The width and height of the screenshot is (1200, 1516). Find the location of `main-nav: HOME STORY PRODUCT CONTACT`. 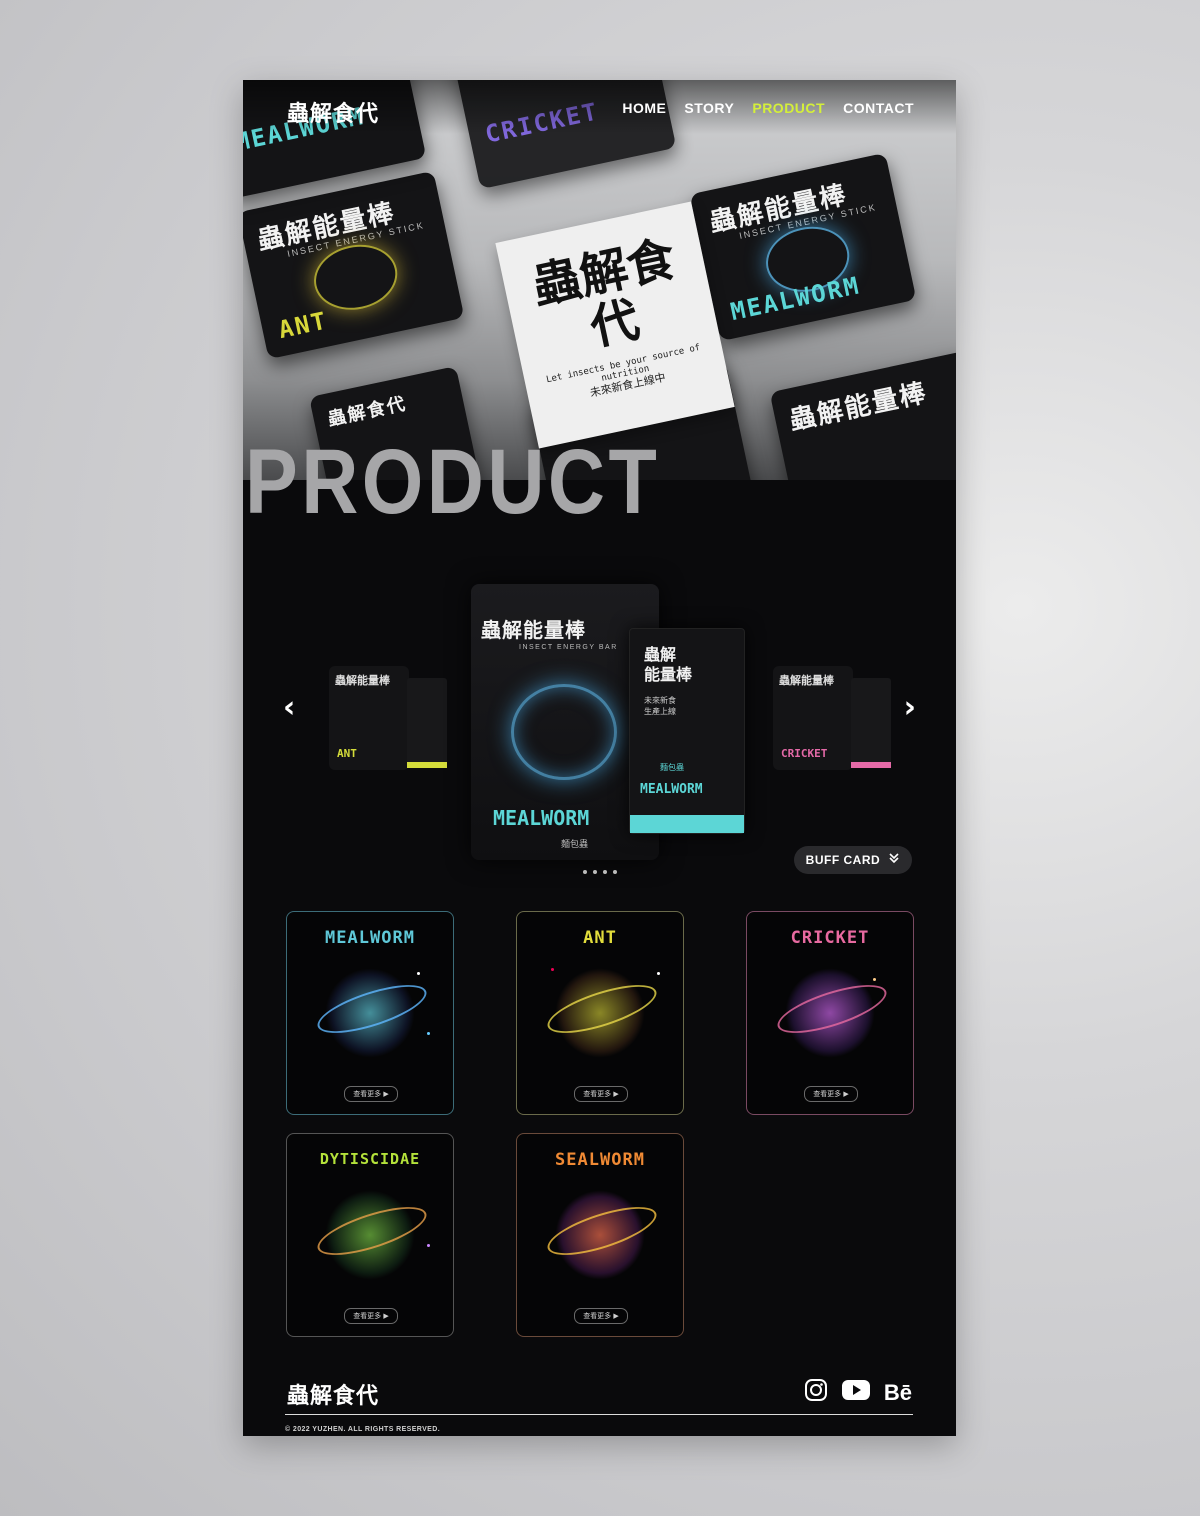

main-nav: HOME STORY PRODUCT CONTACT is located at coordinates (768, 108).